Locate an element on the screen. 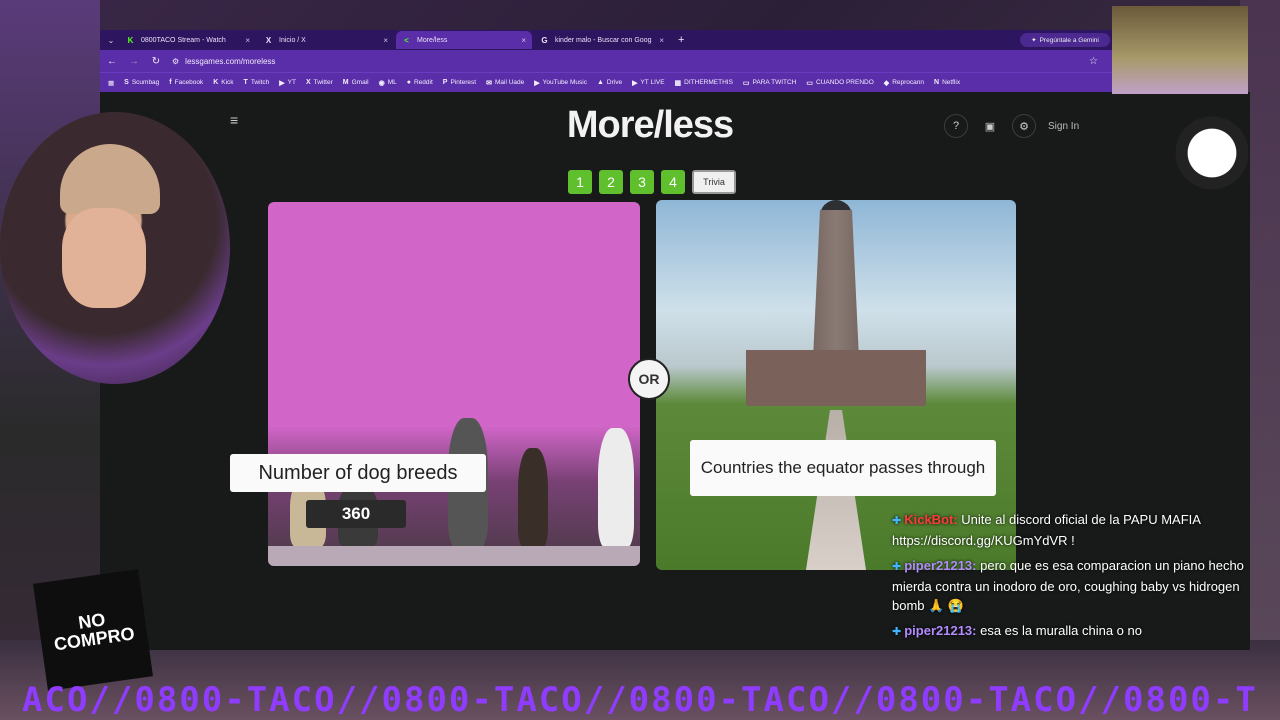 This screenshot has height=720, width=1280. bookmark-icon: ◆ is located at coordinates (886, 83).